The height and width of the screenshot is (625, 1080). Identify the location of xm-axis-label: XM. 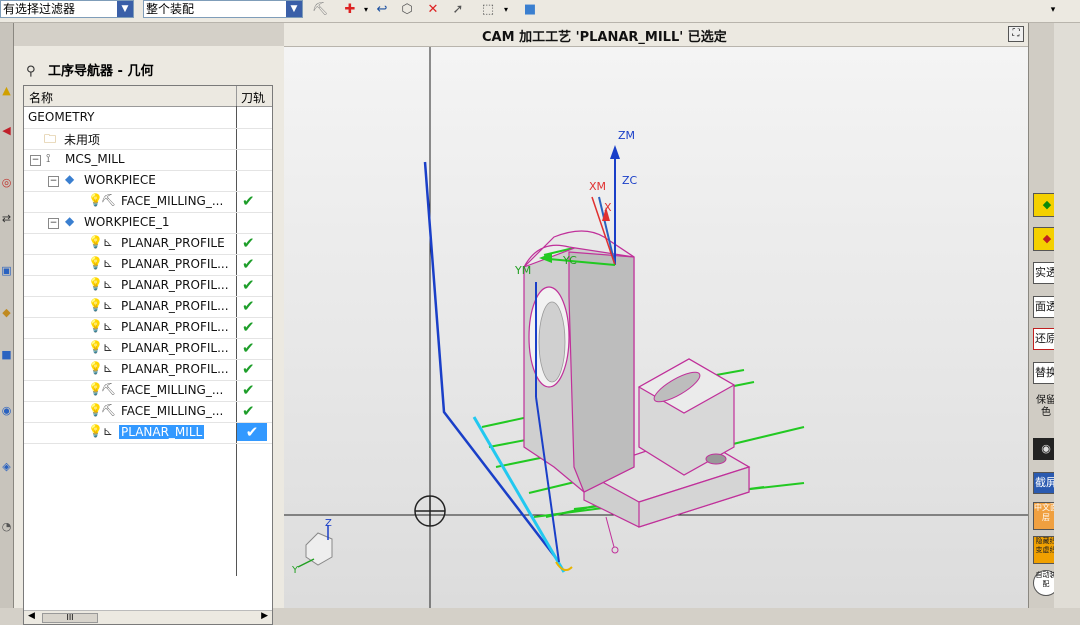
(597, 186).